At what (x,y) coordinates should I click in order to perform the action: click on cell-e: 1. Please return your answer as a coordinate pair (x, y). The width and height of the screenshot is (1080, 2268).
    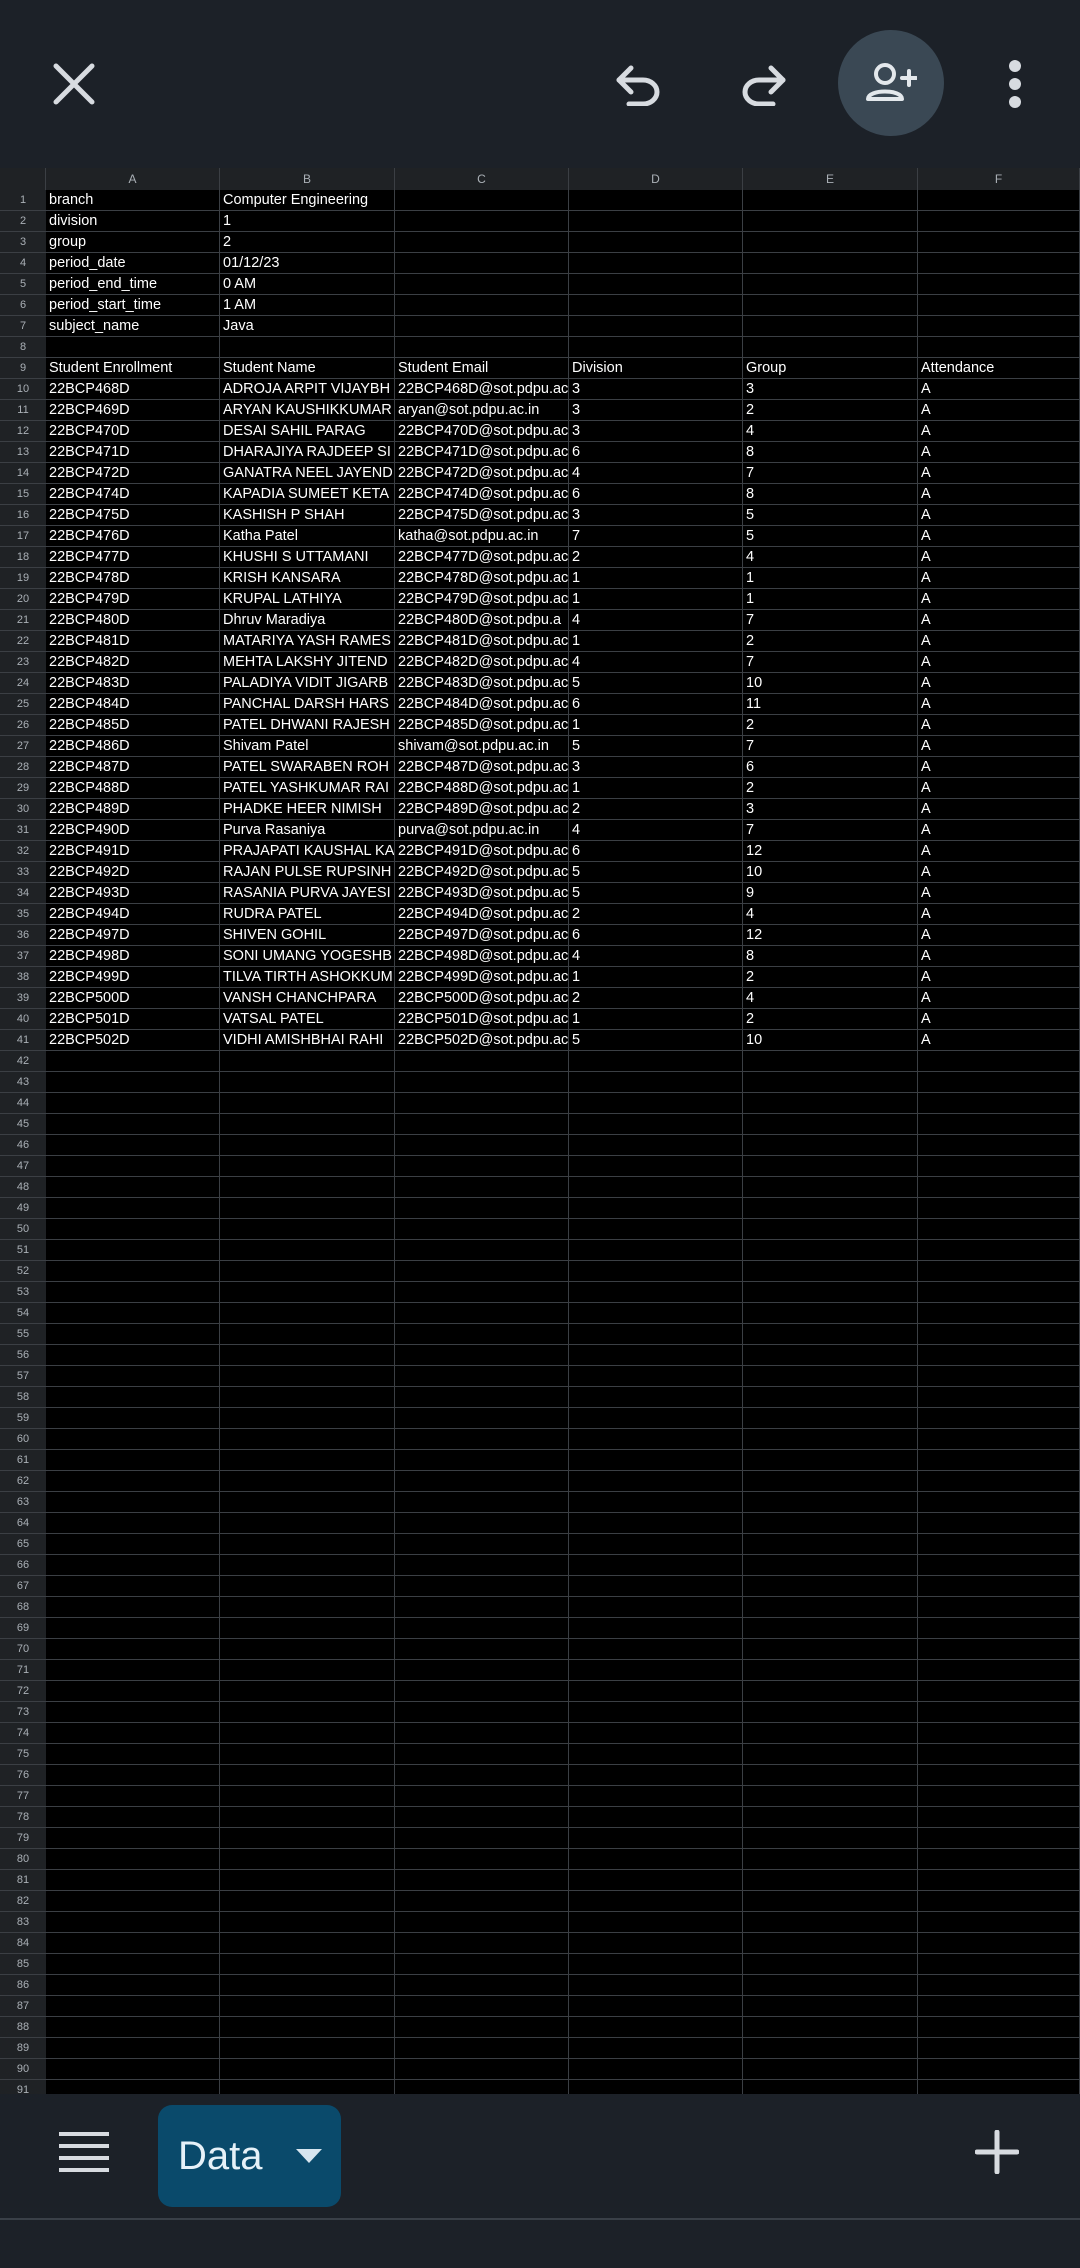
    Looking at the image, I should click on (830, 599).